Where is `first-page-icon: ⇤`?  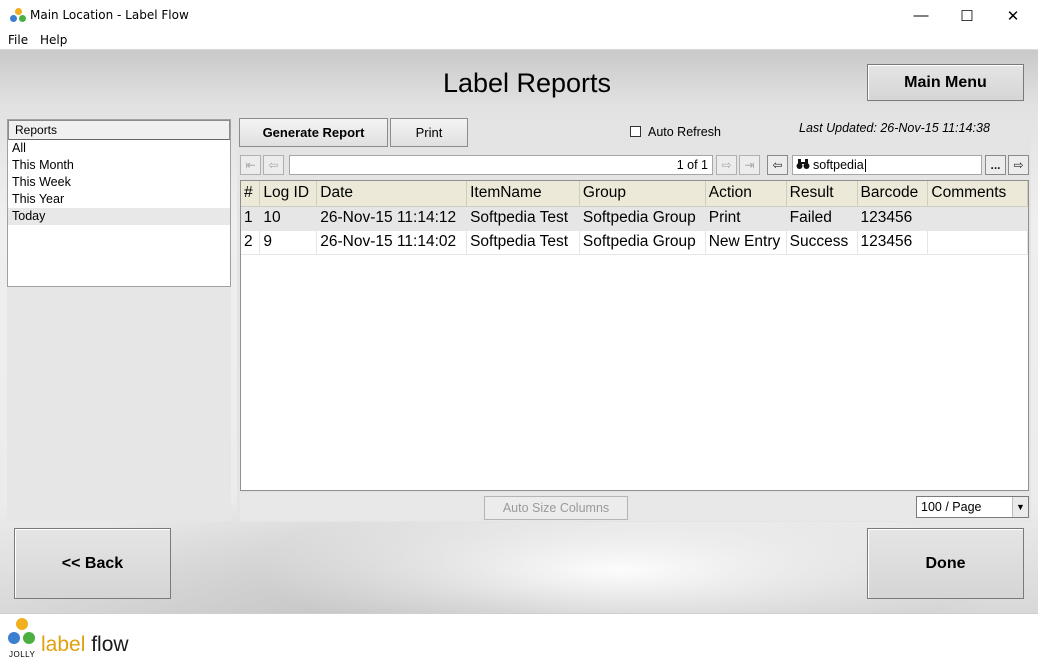
first-page-icon: ⇤ is located at coordinates (250, 165).